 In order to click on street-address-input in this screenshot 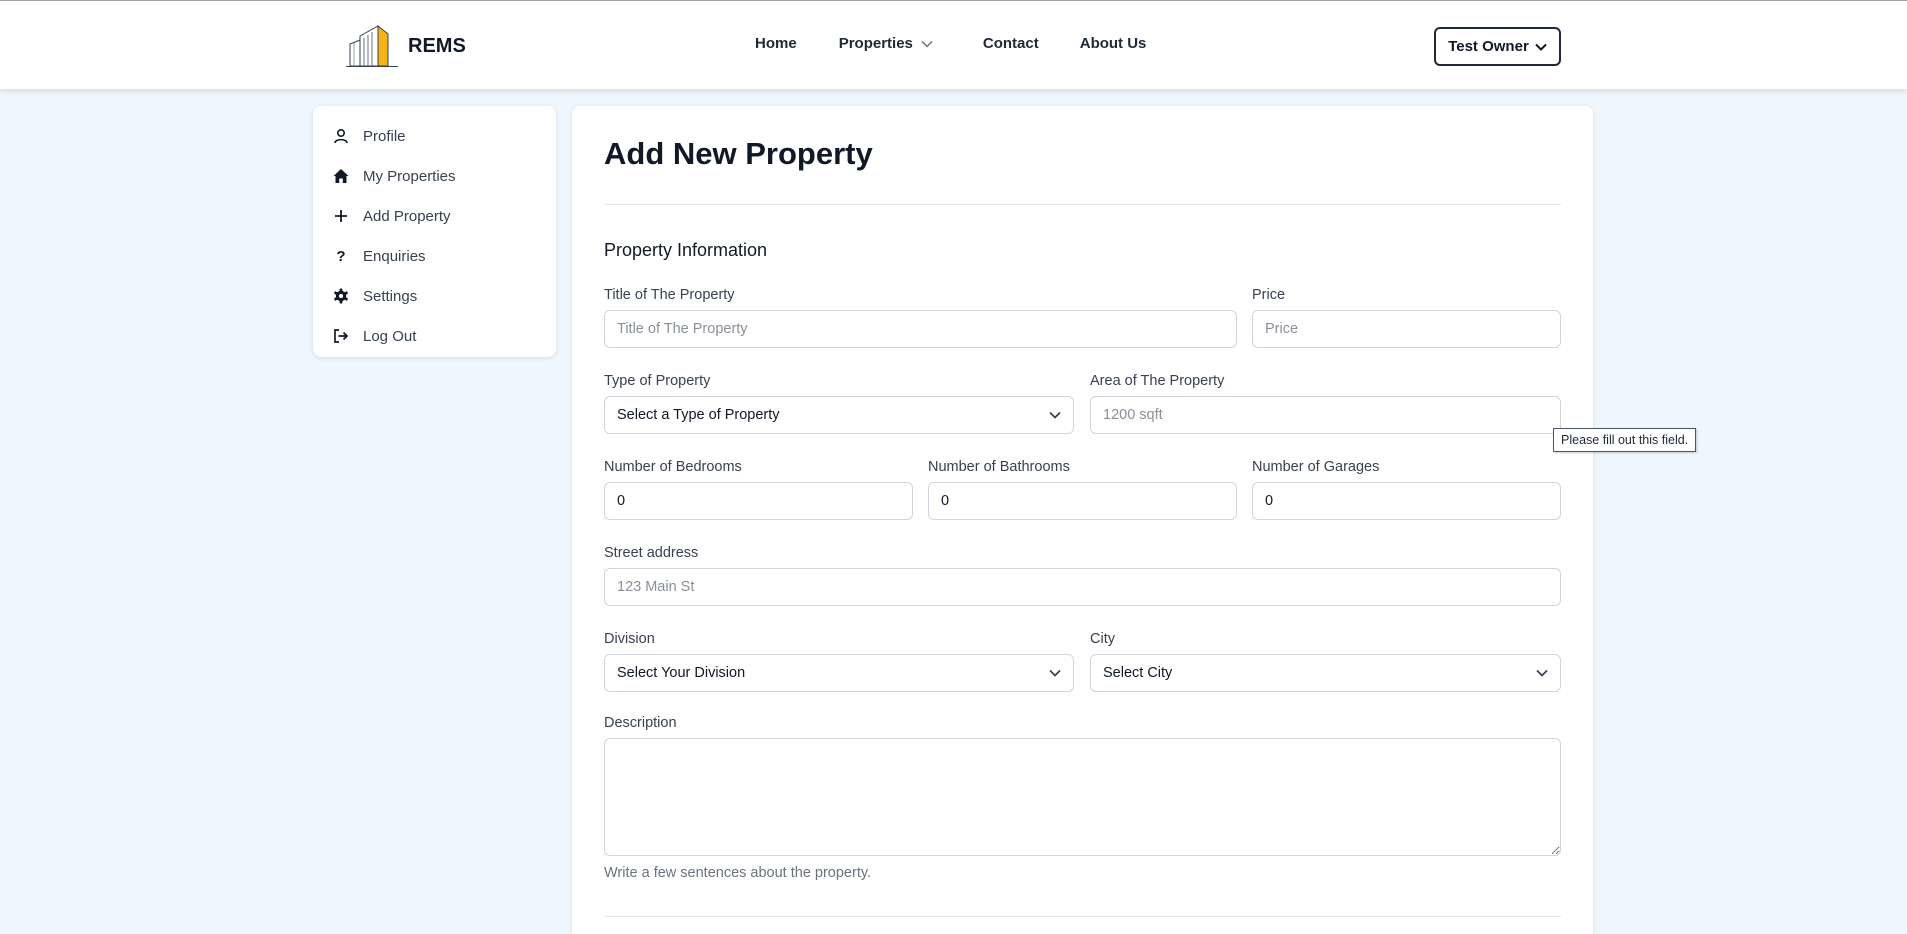, I will do `click(1082, 587)`.